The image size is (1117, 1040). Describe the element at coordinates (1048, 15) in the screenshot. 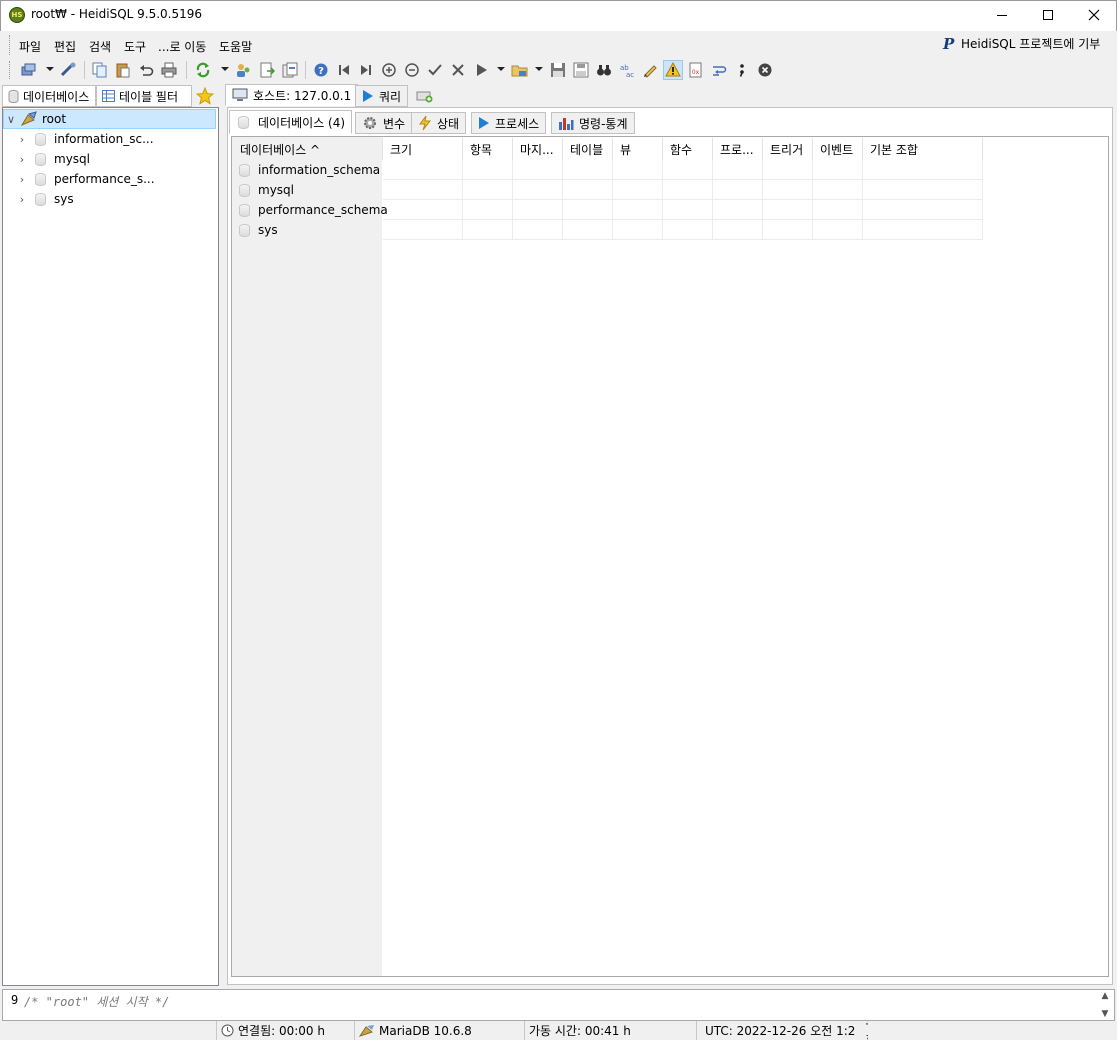

I see `maximize-button` at that location.